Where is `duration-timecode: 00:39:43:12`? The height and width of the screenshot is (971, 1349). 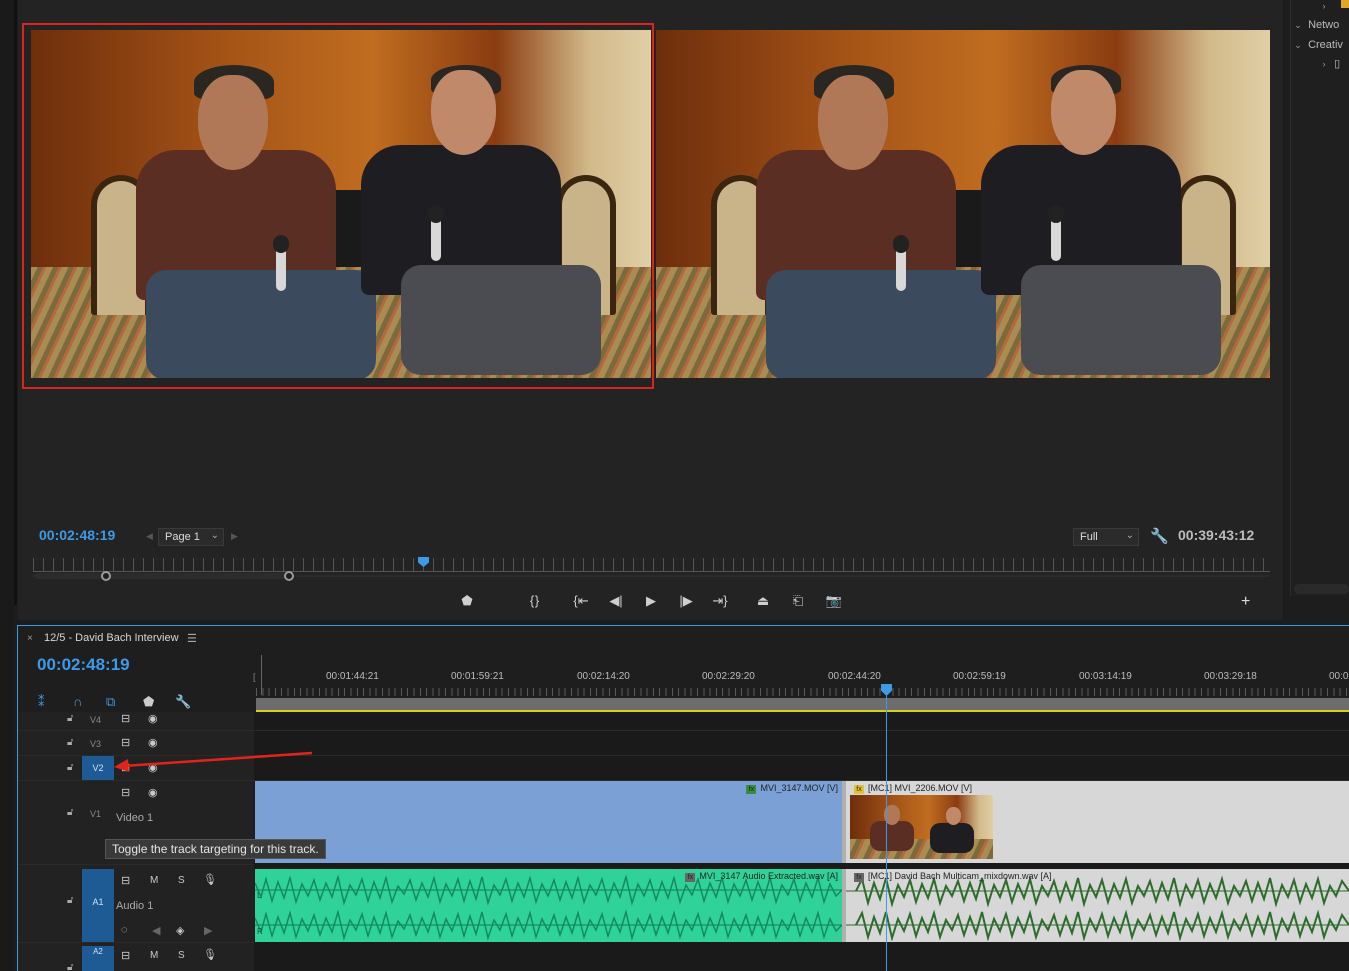 duration-timecode: 00:39:43:12 is located at coordinates (1216, 535).